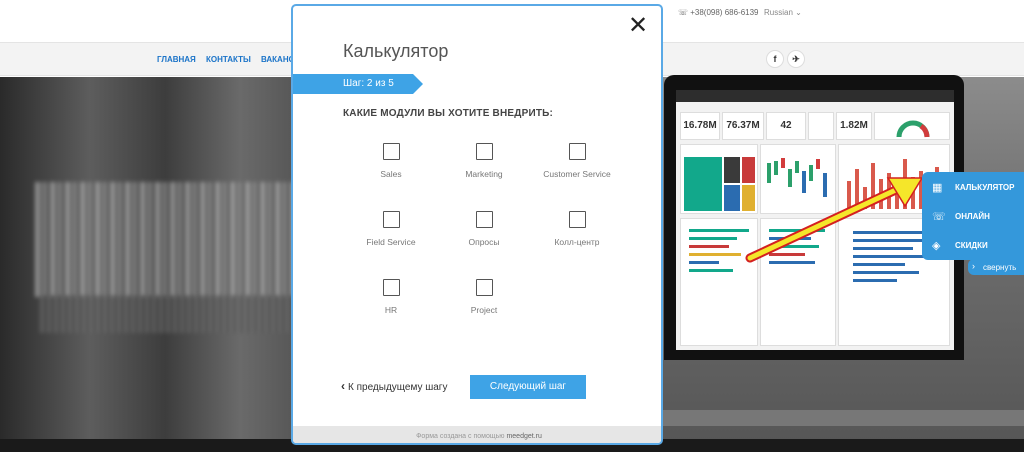 The width and height of the screenshot is (1024, 452). I want to click on option-call-center: Колл-центр, so click(577, 229).